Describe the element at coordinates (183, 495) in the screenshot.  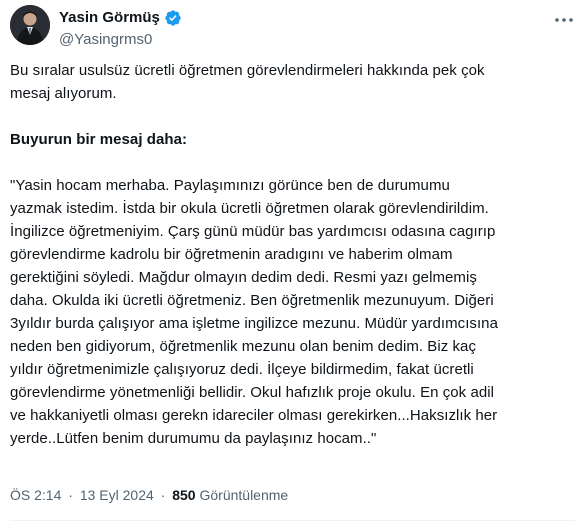
I see `views-count: 850` at that location.